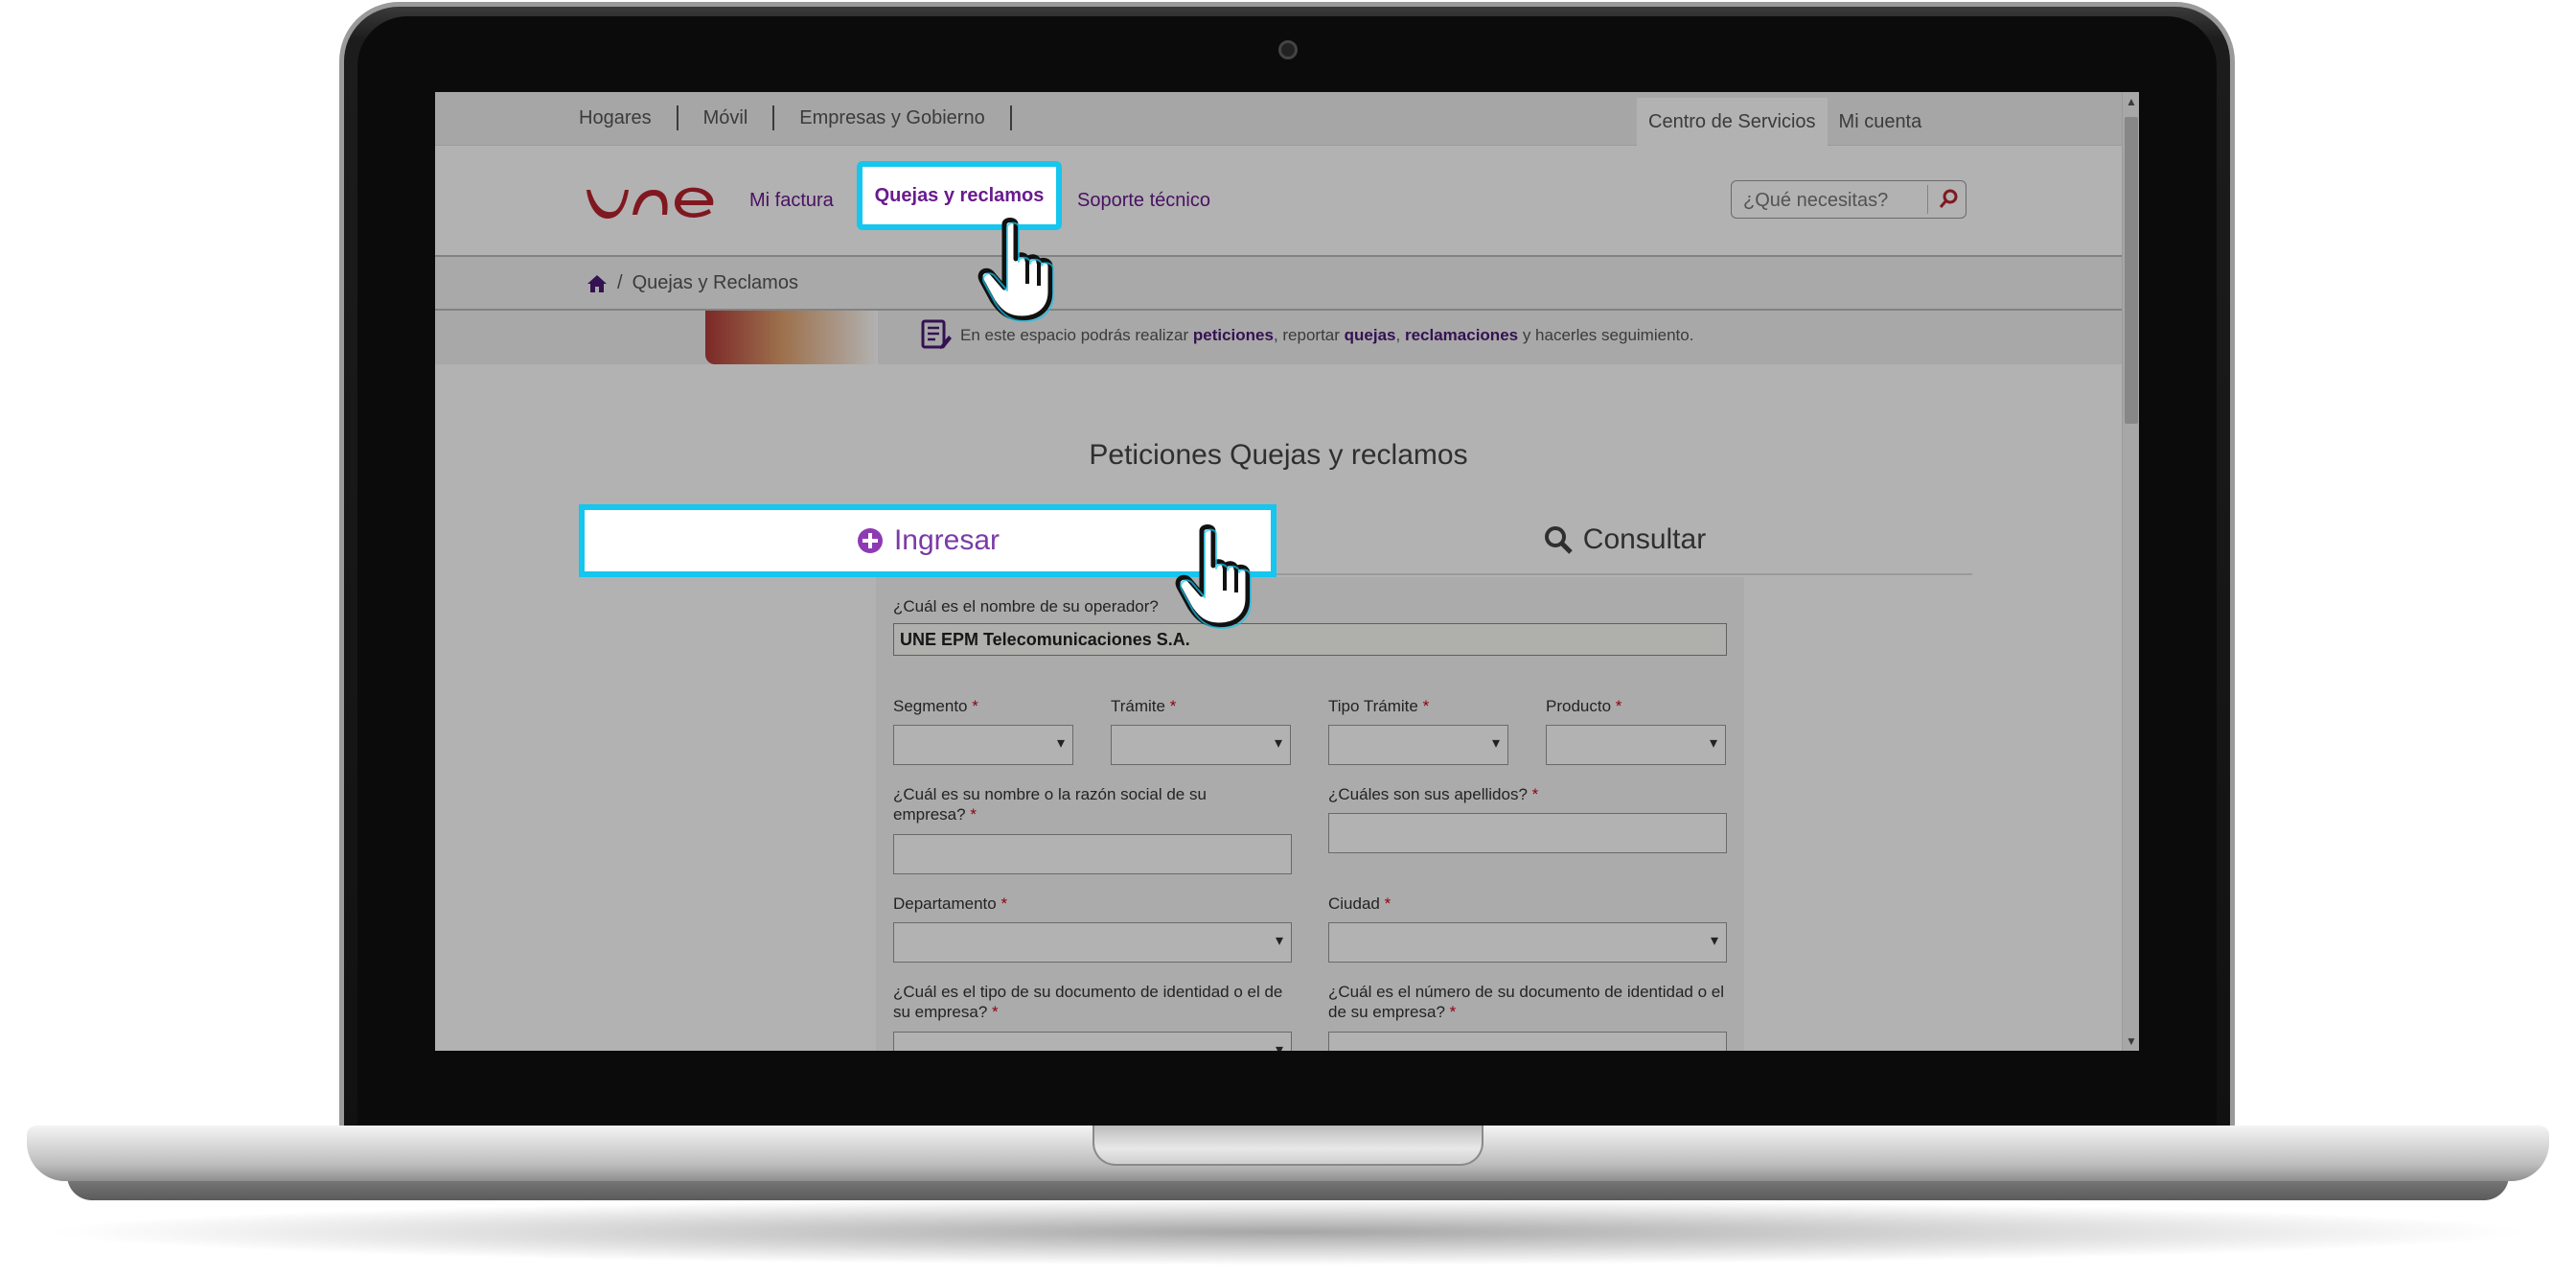  I want to click on search-box: ¿Qué necesitas?, so click(1848, 199).